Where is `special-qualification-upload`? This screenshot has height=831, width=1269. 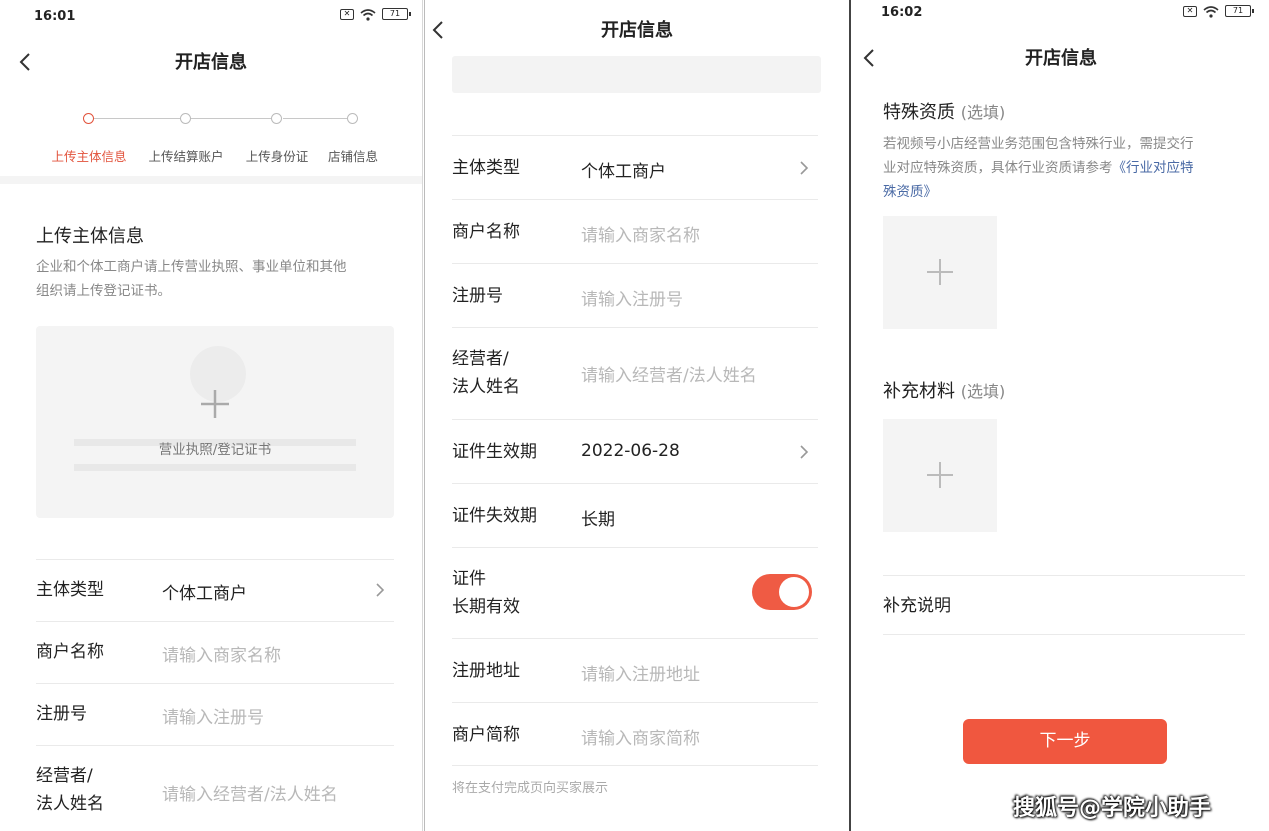
special-qualification-upload is located at coordinates (940, 272).